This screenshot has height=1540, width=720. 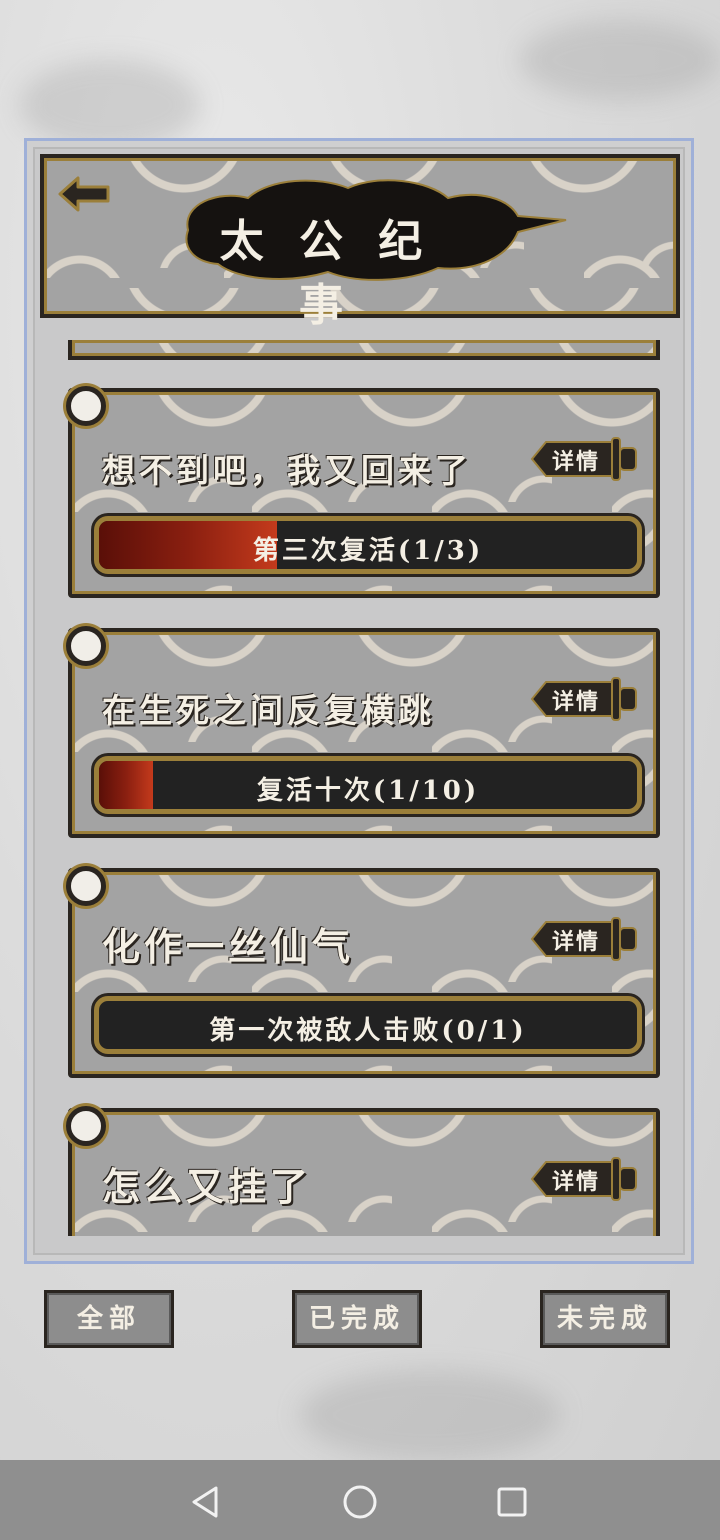 I want to click on back-triangle-icon, so click(x=206, y=1502).